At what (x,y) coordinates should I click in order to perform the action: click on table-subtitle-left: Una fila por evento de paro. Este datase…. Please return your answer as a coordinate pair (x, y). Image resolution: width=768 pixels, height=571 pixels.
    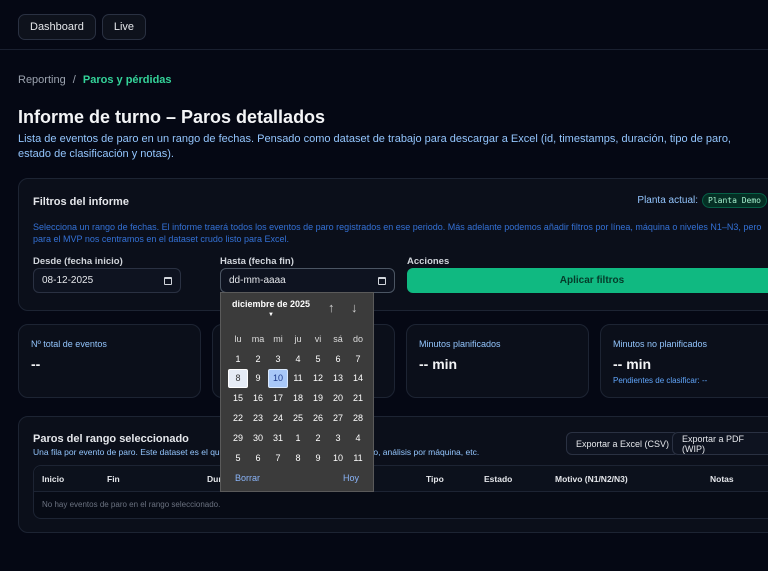
    Looking at the image, I should click on (129, 452).